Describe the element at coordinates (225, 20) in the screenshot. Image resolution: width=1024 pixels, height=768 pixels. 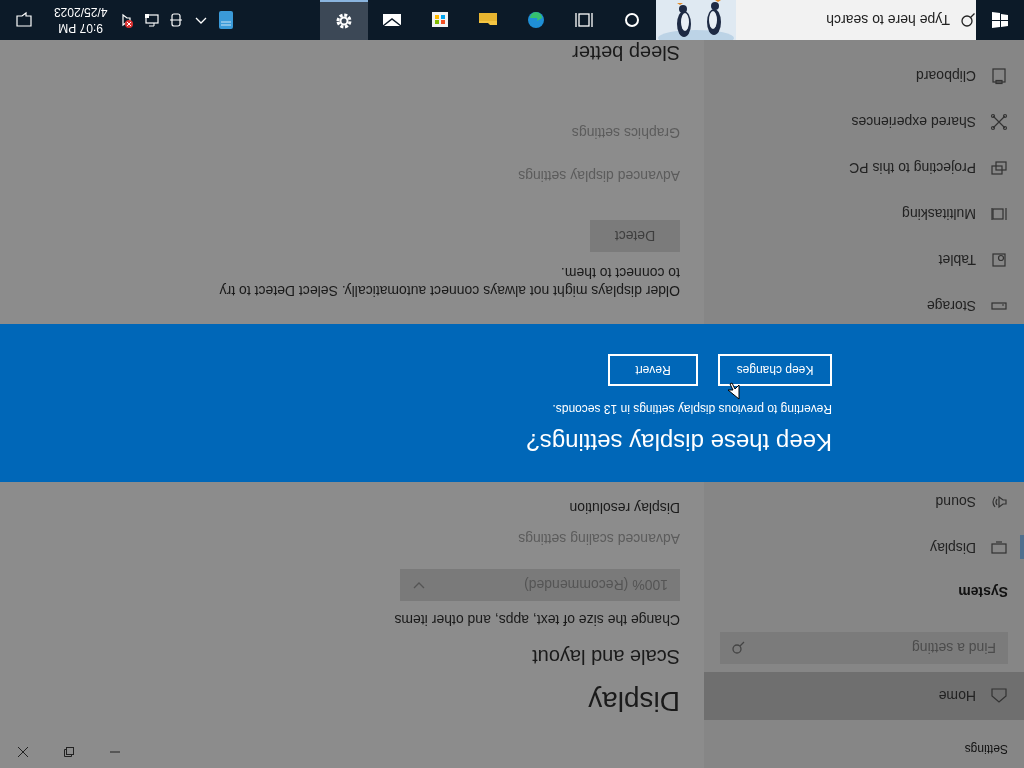
I see `notes-icon` at that location.